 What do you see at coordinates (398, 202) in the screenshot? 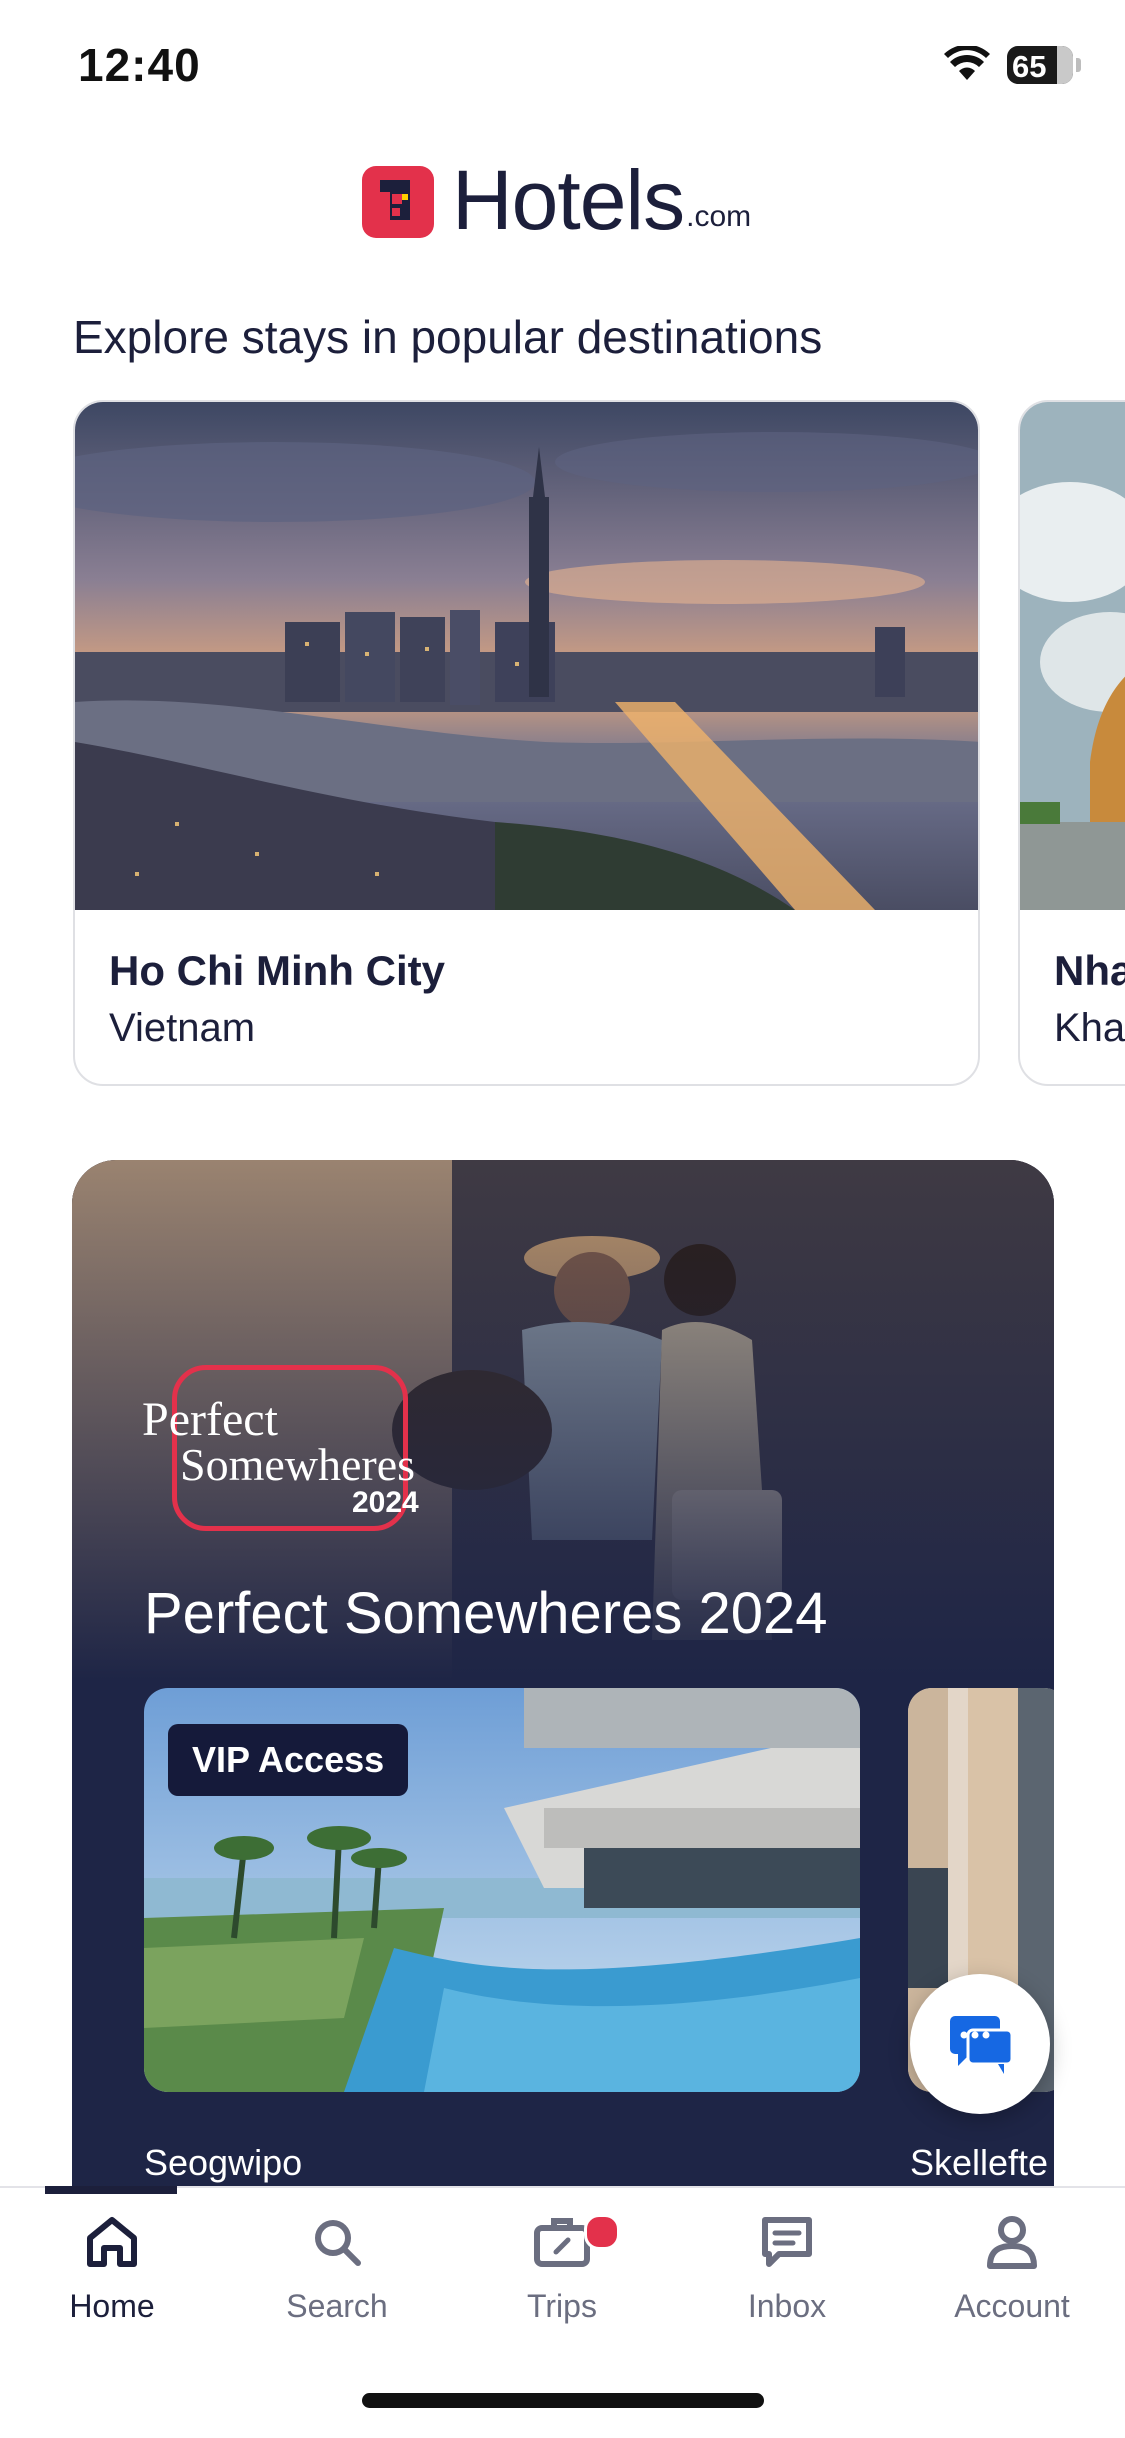
I see `hotels-logo-icon` at bounding box center [398, 202].